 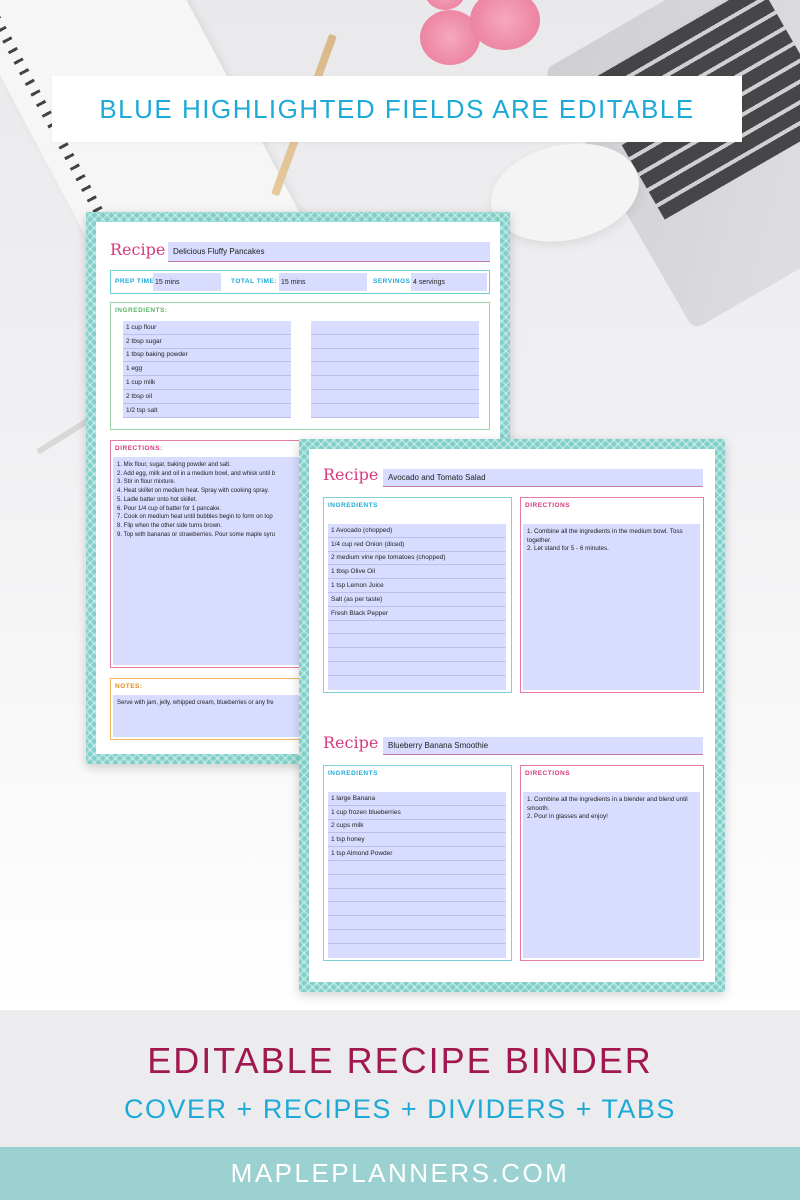 I want to click on ingredient-row: 1 cup flour, so click(x=207, y=328).